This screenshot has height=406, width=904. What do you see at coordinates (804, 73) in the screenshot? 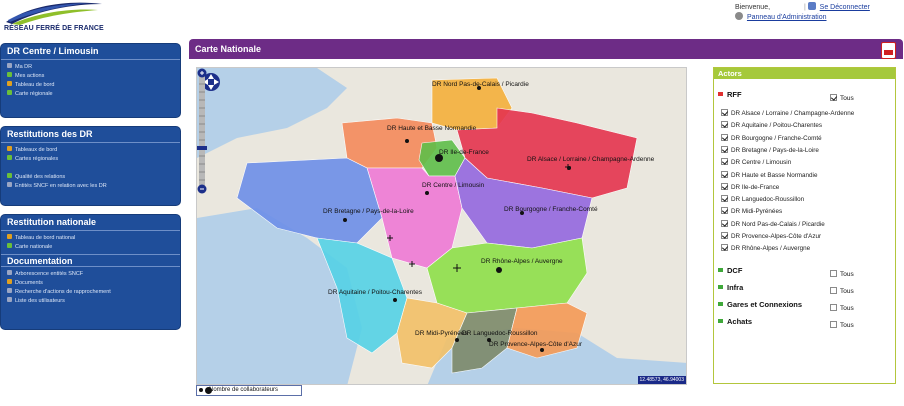
I see `actors-title: Actors` at bounding box center [804, 73].